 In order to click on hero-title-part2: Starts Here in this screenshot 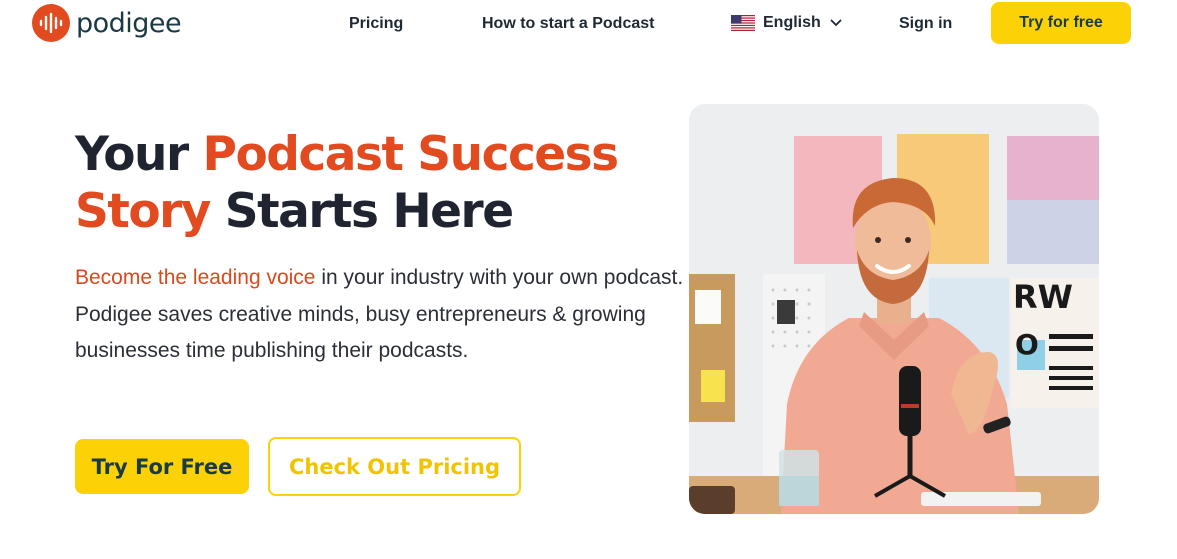, I will do `click(361, 211)`.